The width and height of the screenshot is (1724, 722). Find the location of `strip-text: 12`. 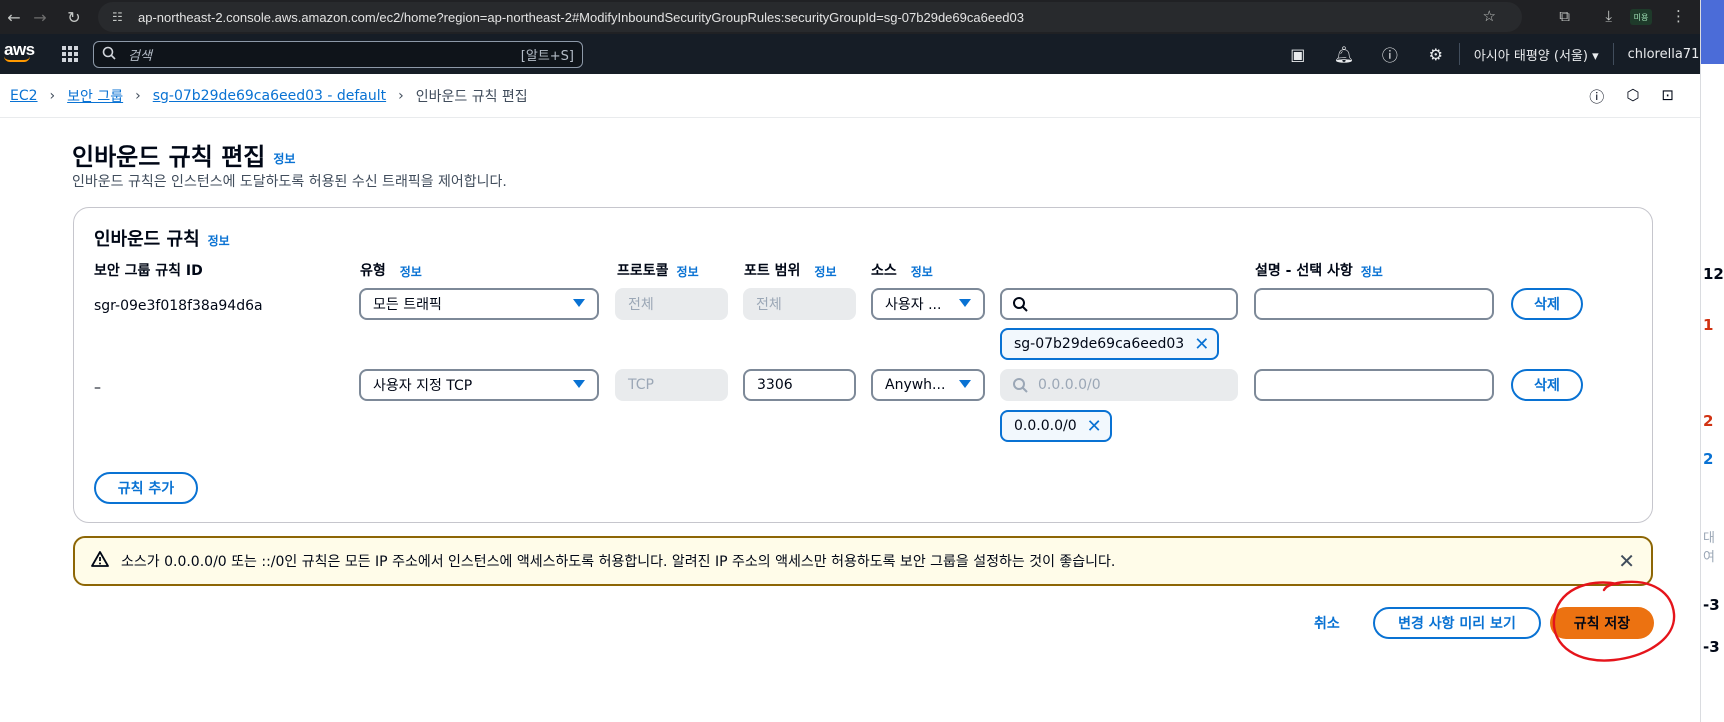

strip-text: 12 is located at coordinates (1713, 274).